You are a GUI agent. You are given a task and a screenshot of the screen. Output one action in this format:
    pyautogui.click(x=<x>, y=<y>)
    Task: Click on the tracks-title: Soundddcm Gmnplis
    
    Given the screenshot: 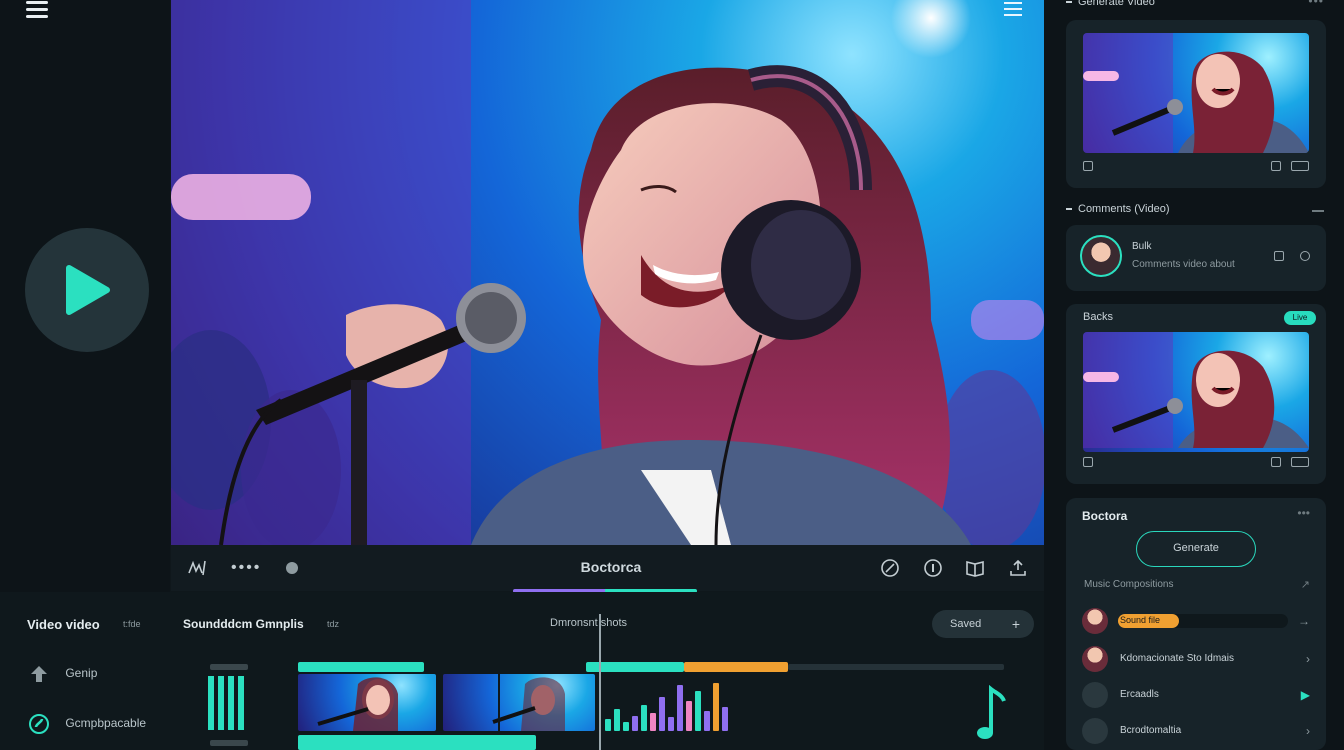 What is the action you would take?
    pyautogui.click(x=243, y=624)
    